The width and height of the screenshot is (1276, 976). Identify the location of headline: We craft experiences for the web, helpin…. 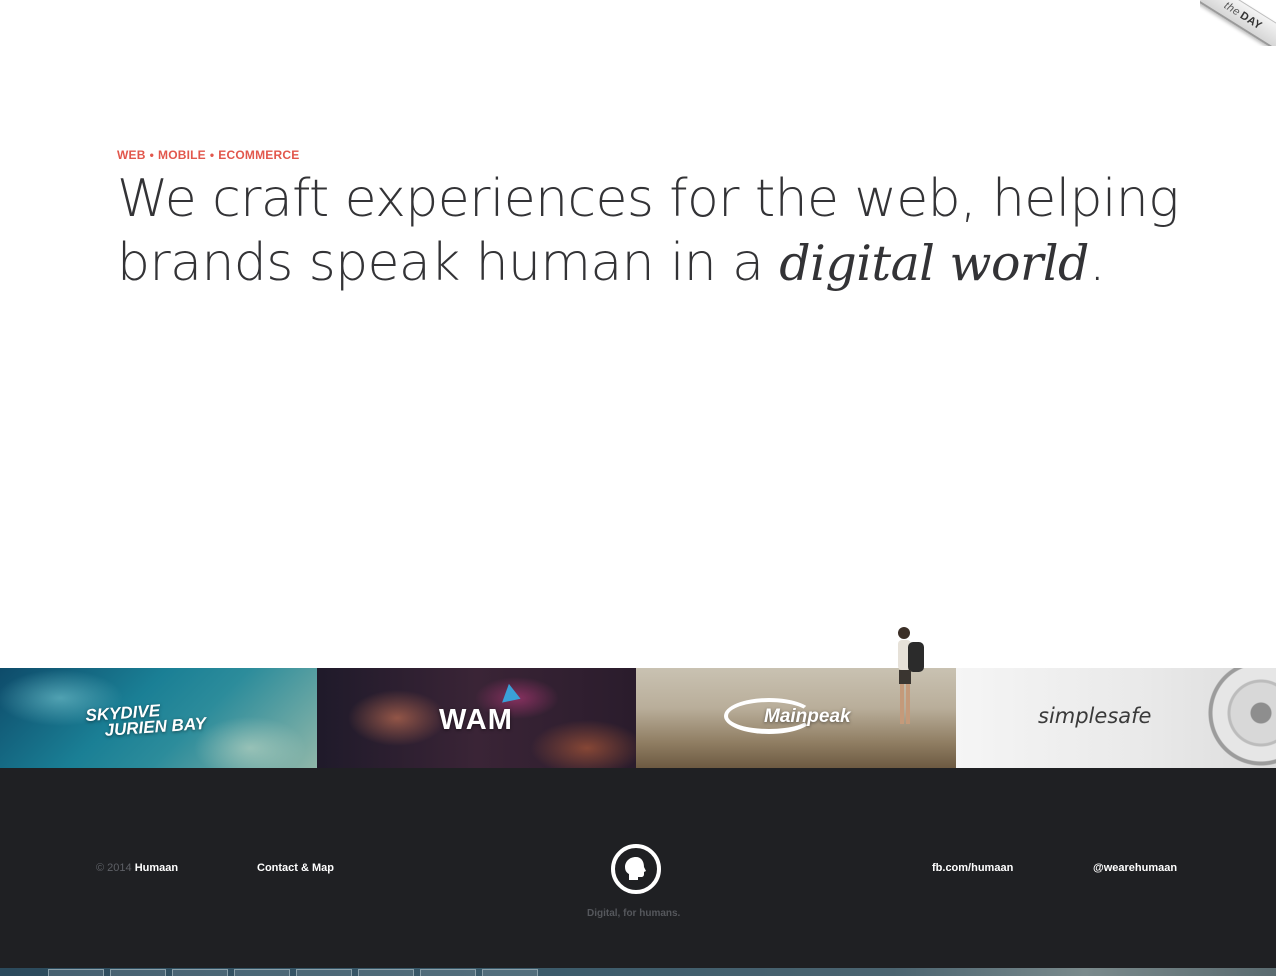
(657, 231).